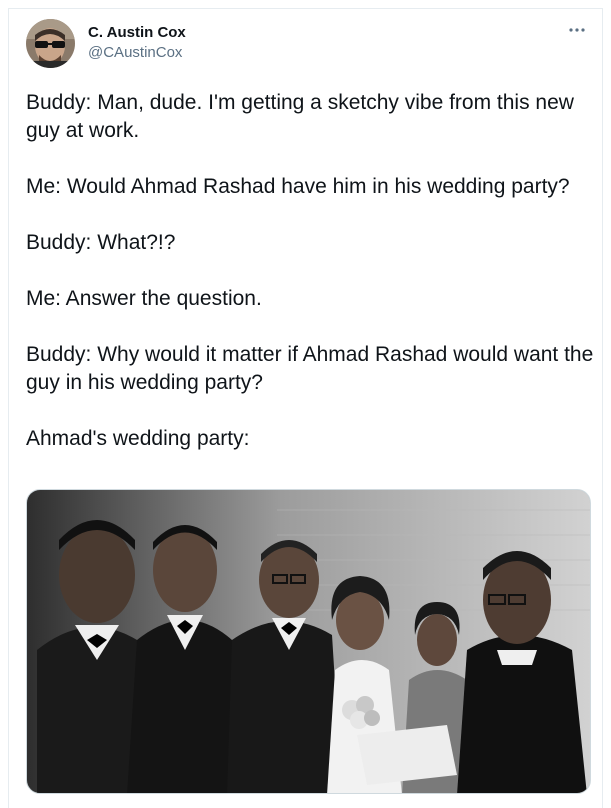 This screenshot has height=808, width=611. I want to click on author-handle: @CAustinCox, so click(135, 52).